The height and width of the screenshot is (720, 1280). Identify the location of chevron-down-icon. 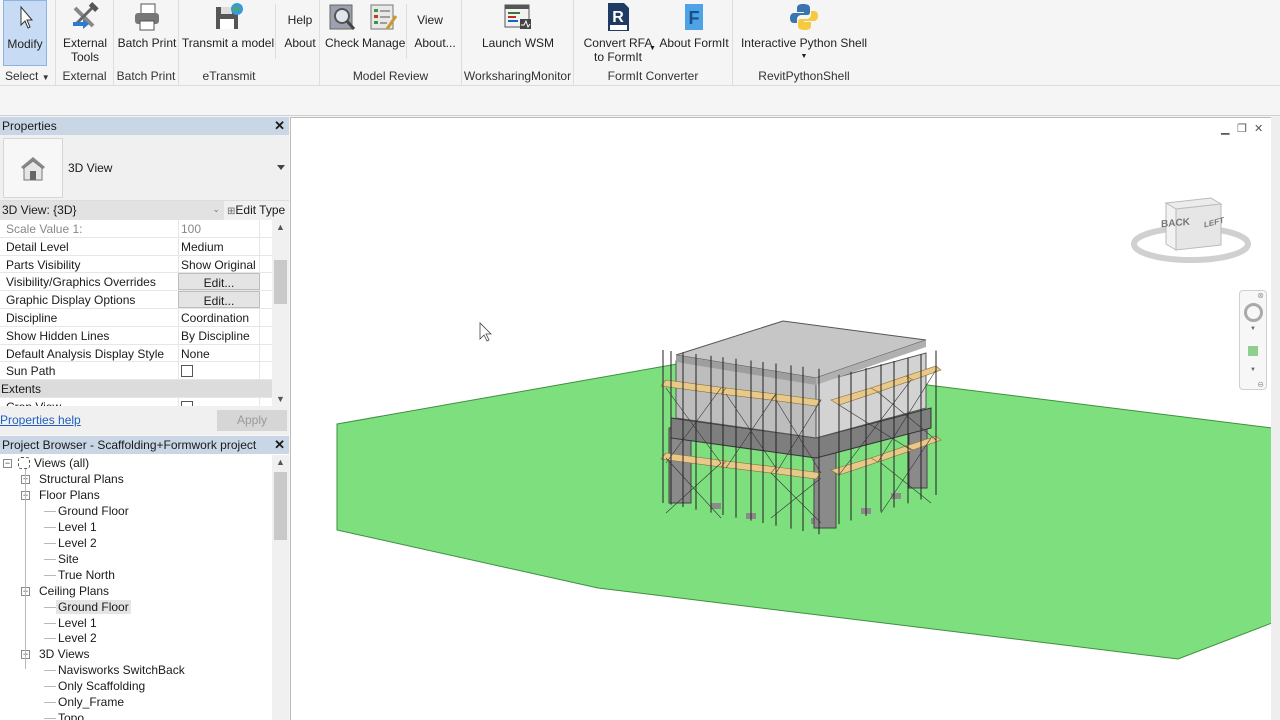
(281, 167).